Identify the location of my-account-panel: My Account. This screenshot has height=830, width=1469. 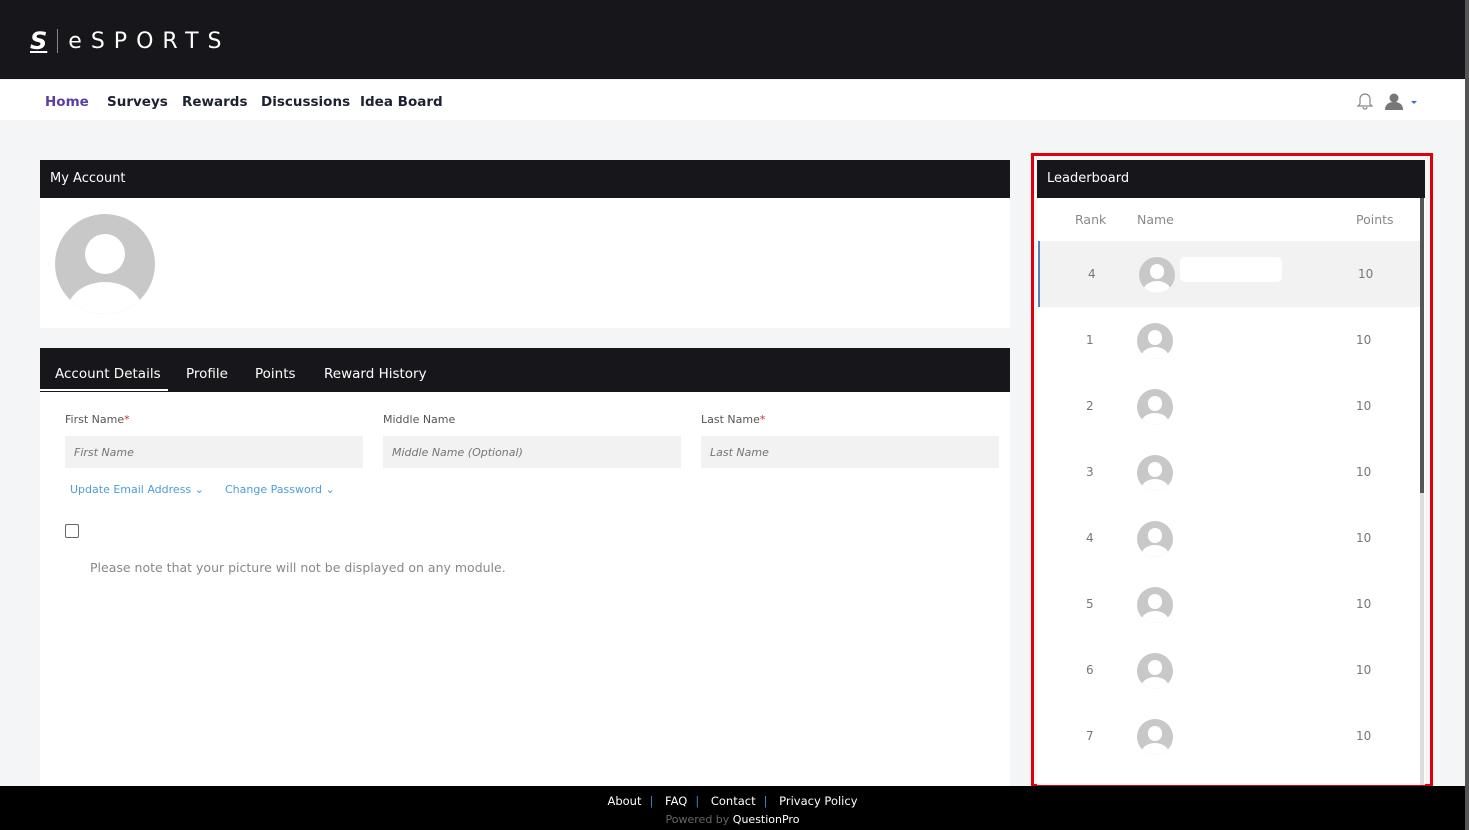
(525, 244).